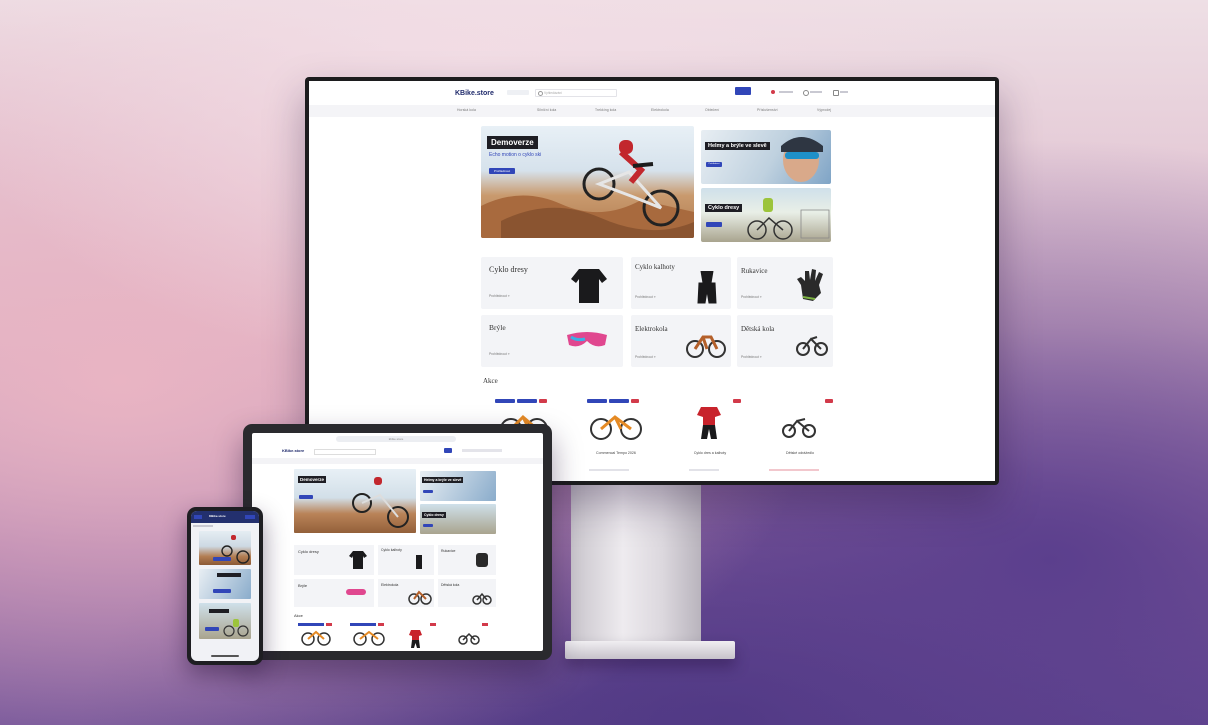 This screenshot has width=1208, height=725. Describe the element at coordinates (681, 283) in the screenshot. I see `category-card-shorts: Cyklo kalhoty Prohlédnout »` at that location.